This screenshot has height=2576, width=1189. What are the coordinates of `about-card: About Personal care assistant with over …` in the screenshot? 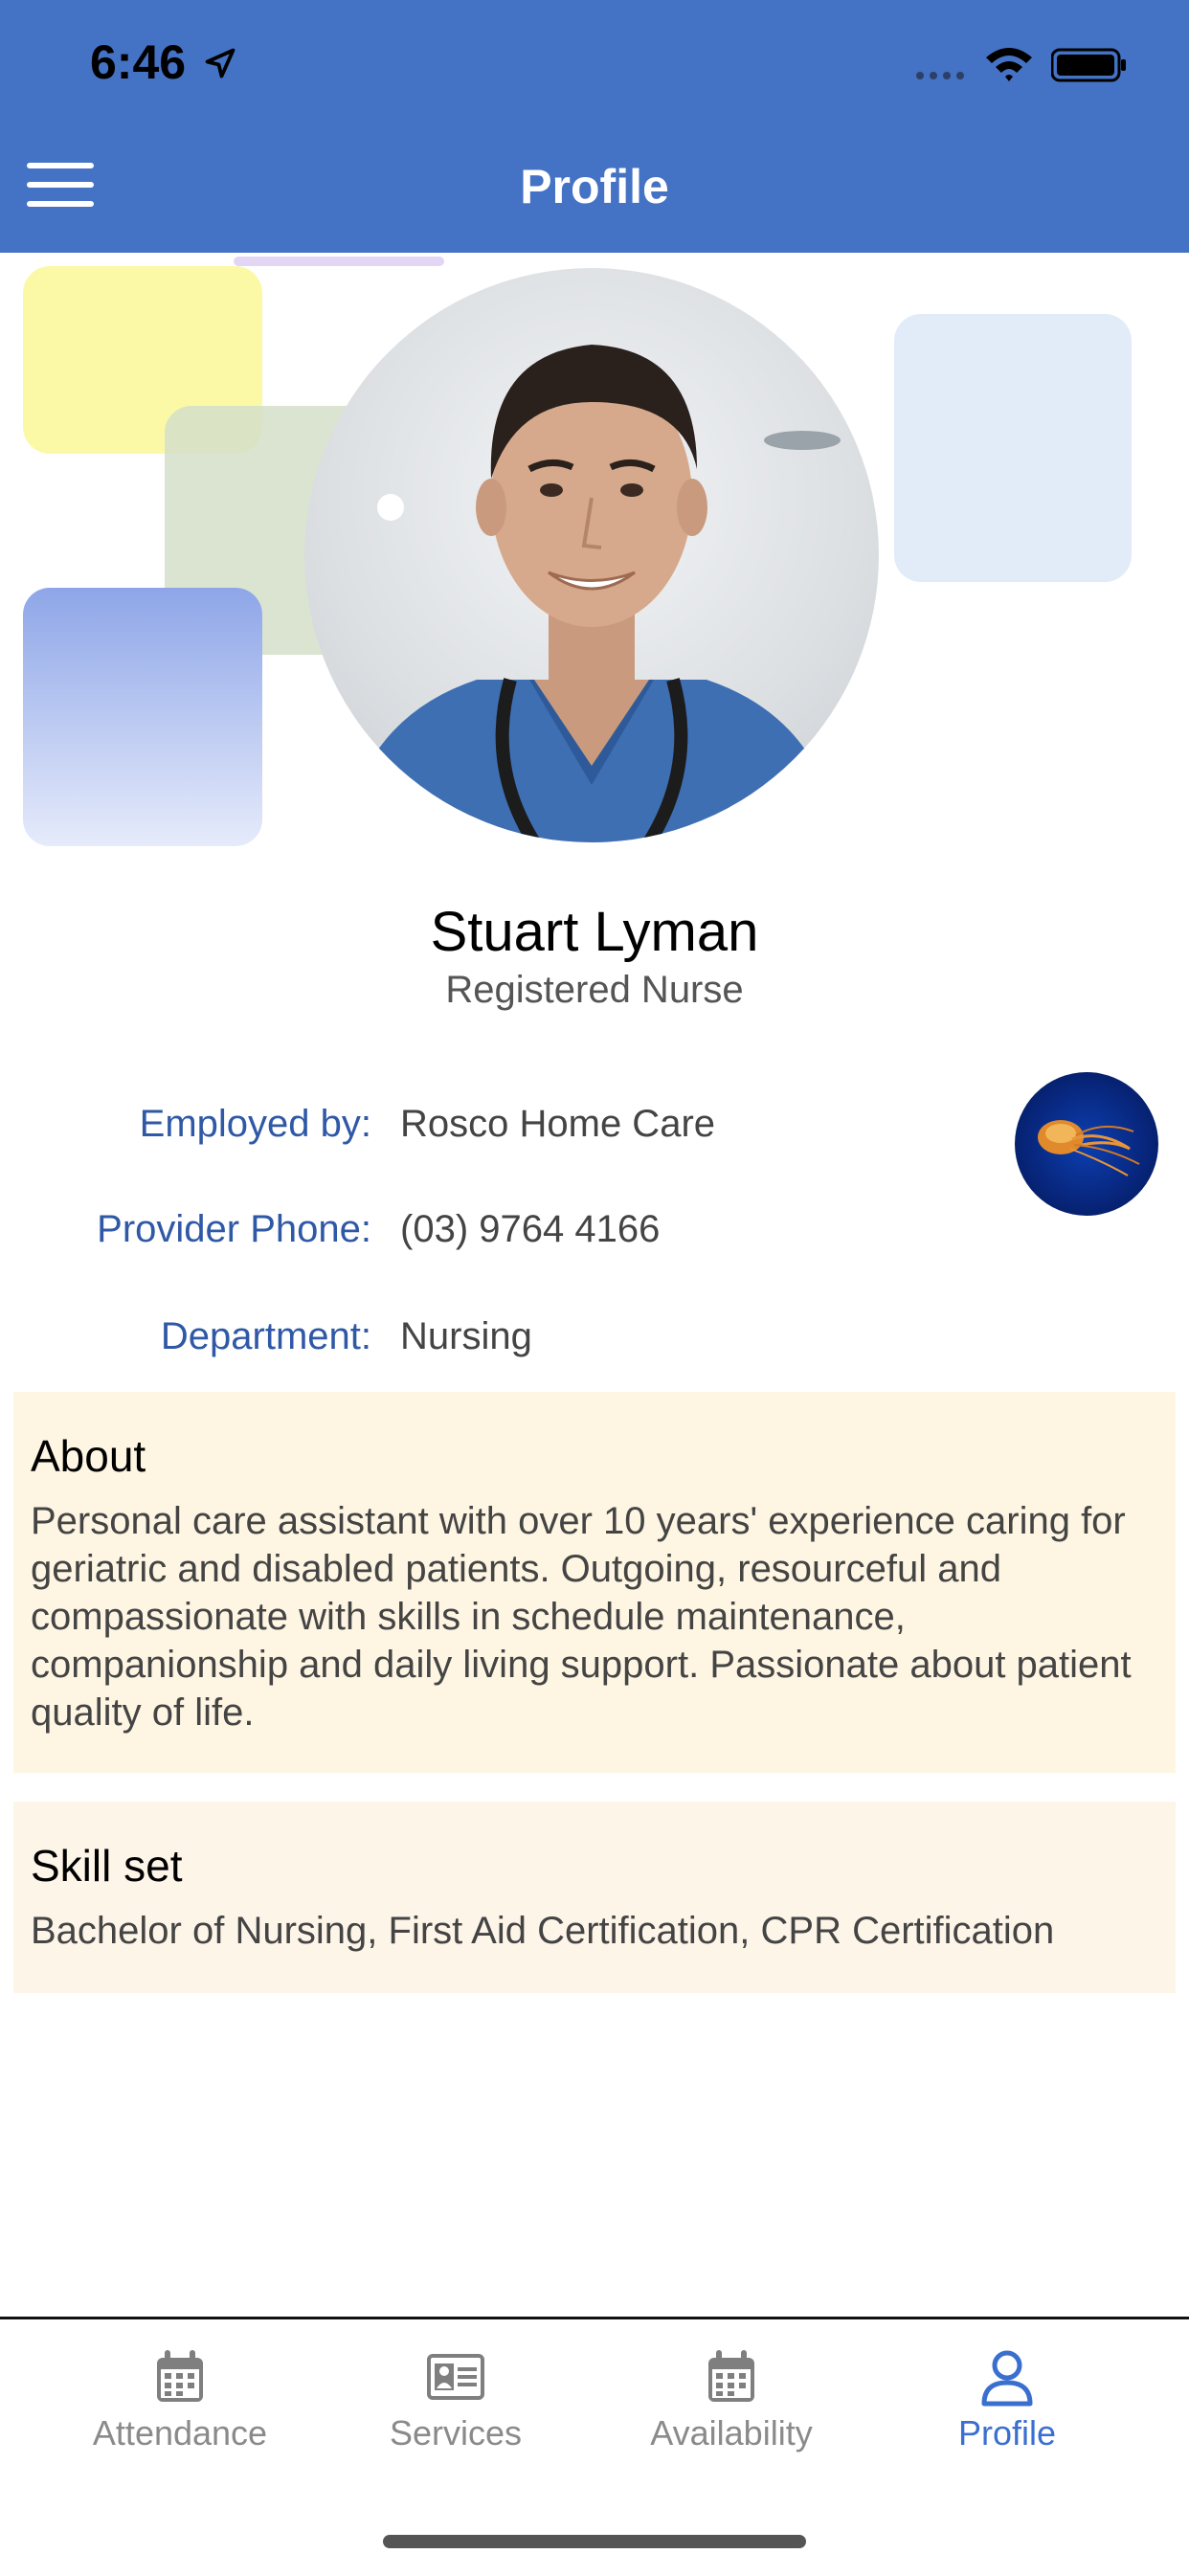 It's located at (594, 1583).